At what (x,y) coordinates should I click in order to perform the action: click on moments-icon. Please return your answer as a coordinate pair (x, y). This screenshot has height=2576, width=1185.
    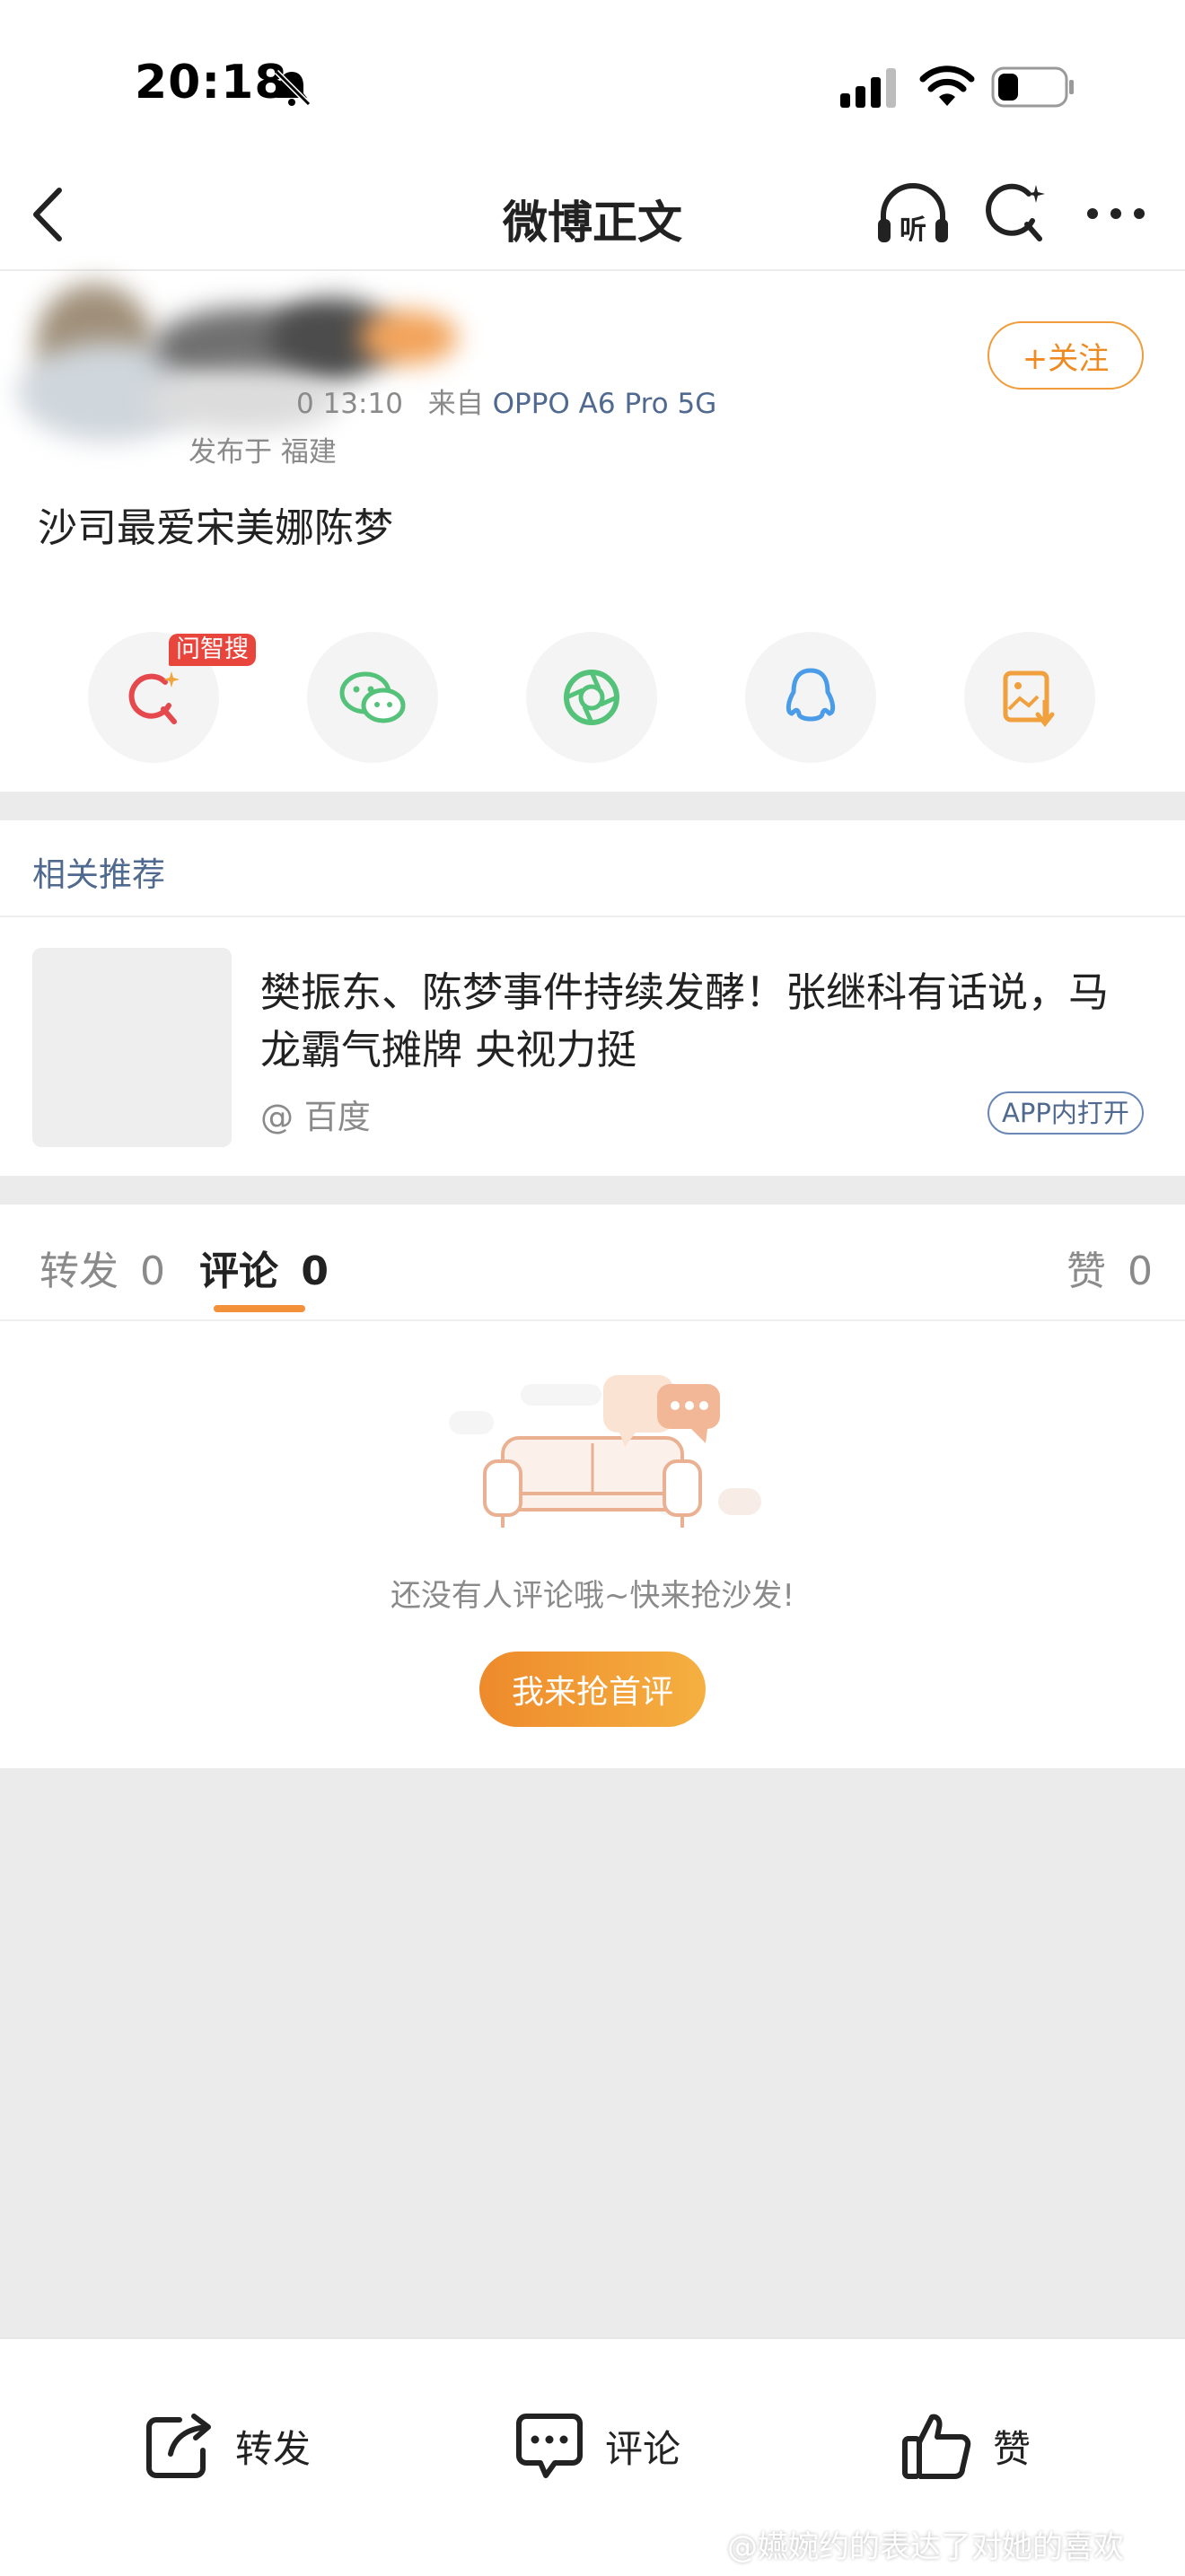
    Looking at the image, I should click on (591, 697).